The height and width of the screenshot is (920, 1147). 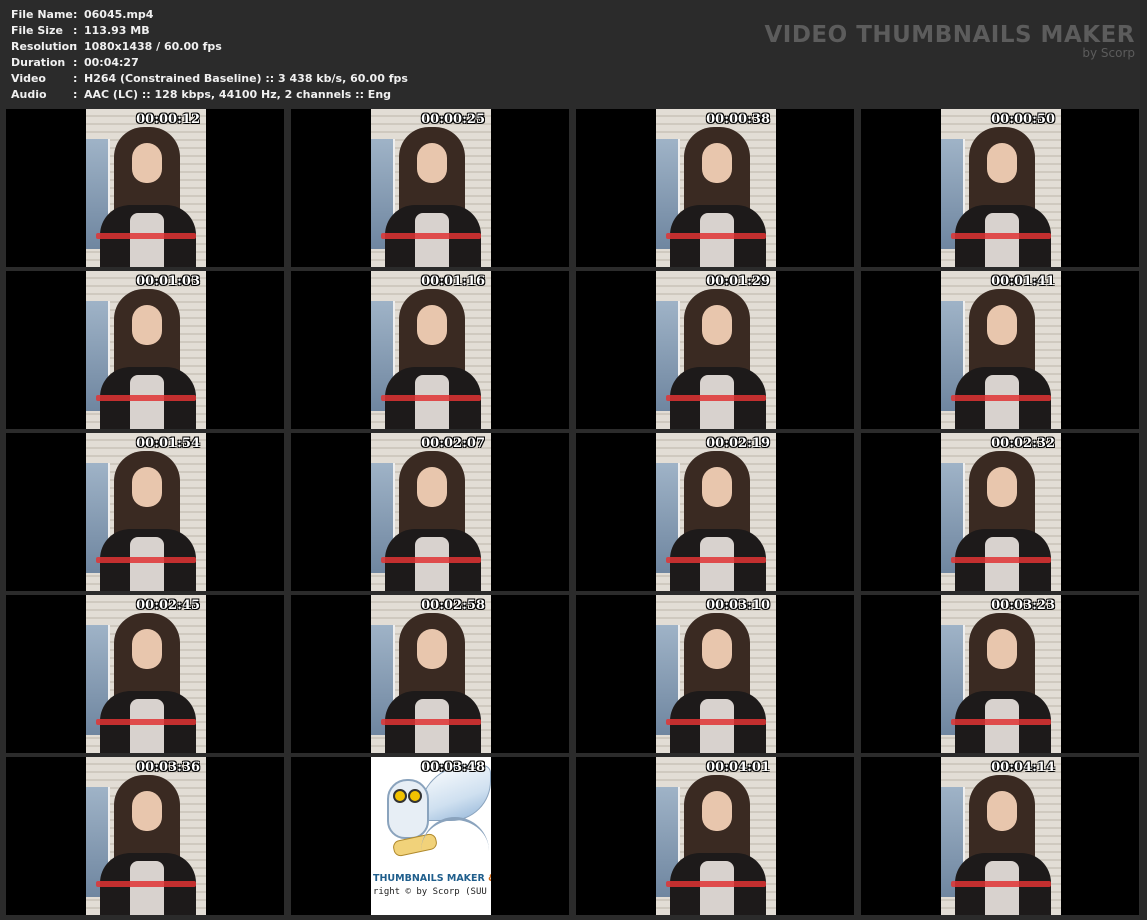 I want to click on thumbnail-frame: 00:00:25, so click(x=431, y=188).